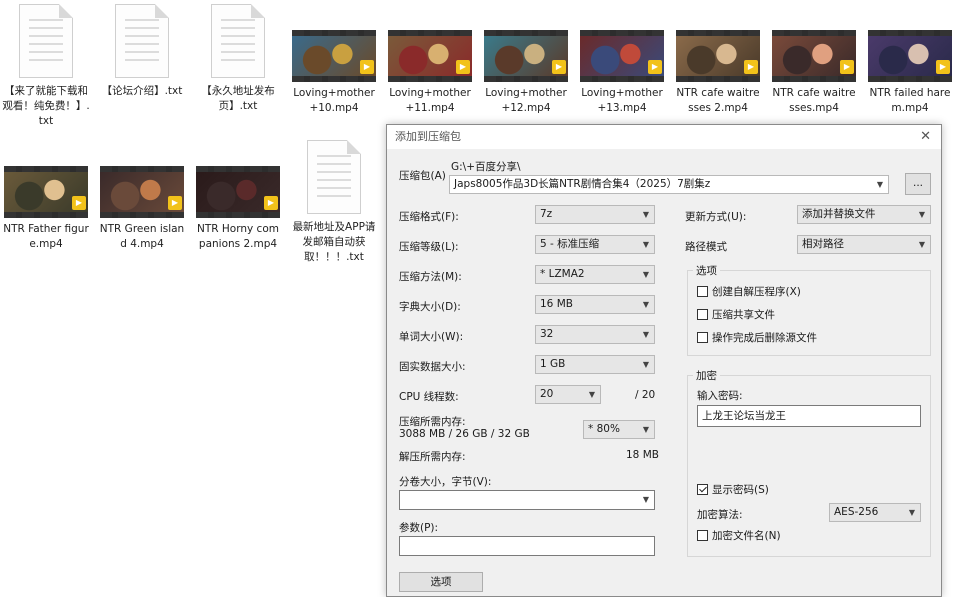 Image resolution: width=960 pixels, height=597 pixels. What do you see at coordinates (486, 167) in the screenshot?
I see `archive-directory: G:\+百度分享\` at bounding box center [486, 167].